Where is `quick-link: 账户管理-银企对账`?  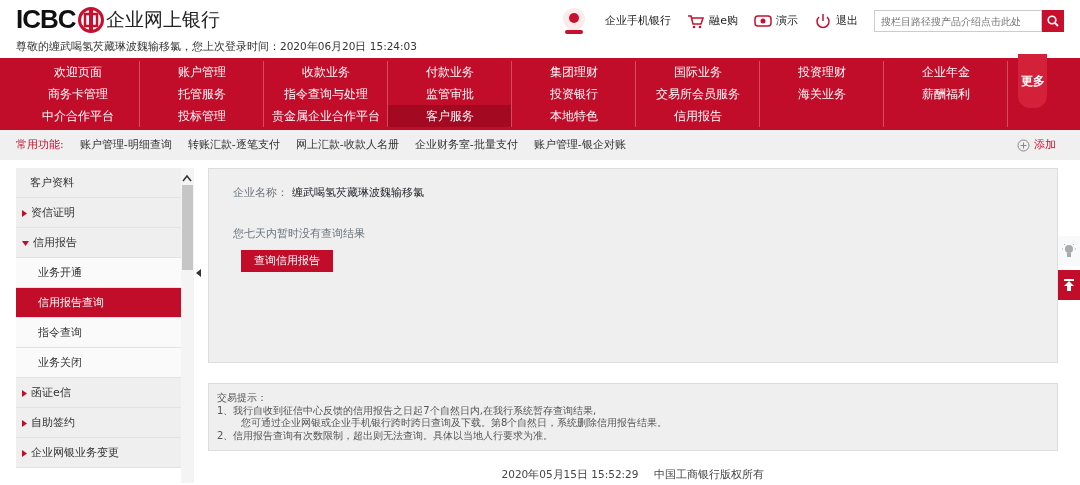
quick-link: 账户管理-银企对账 is located at coordinates (579, 145).